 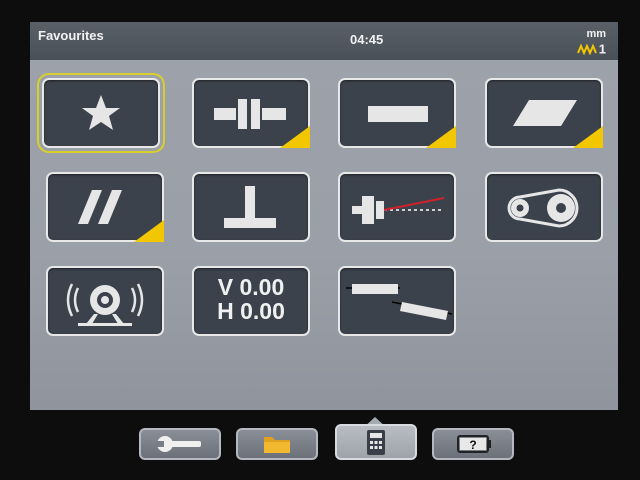 I want to click on vh-readout: V 0.00 H 0.00, so click(x=251, y=299).